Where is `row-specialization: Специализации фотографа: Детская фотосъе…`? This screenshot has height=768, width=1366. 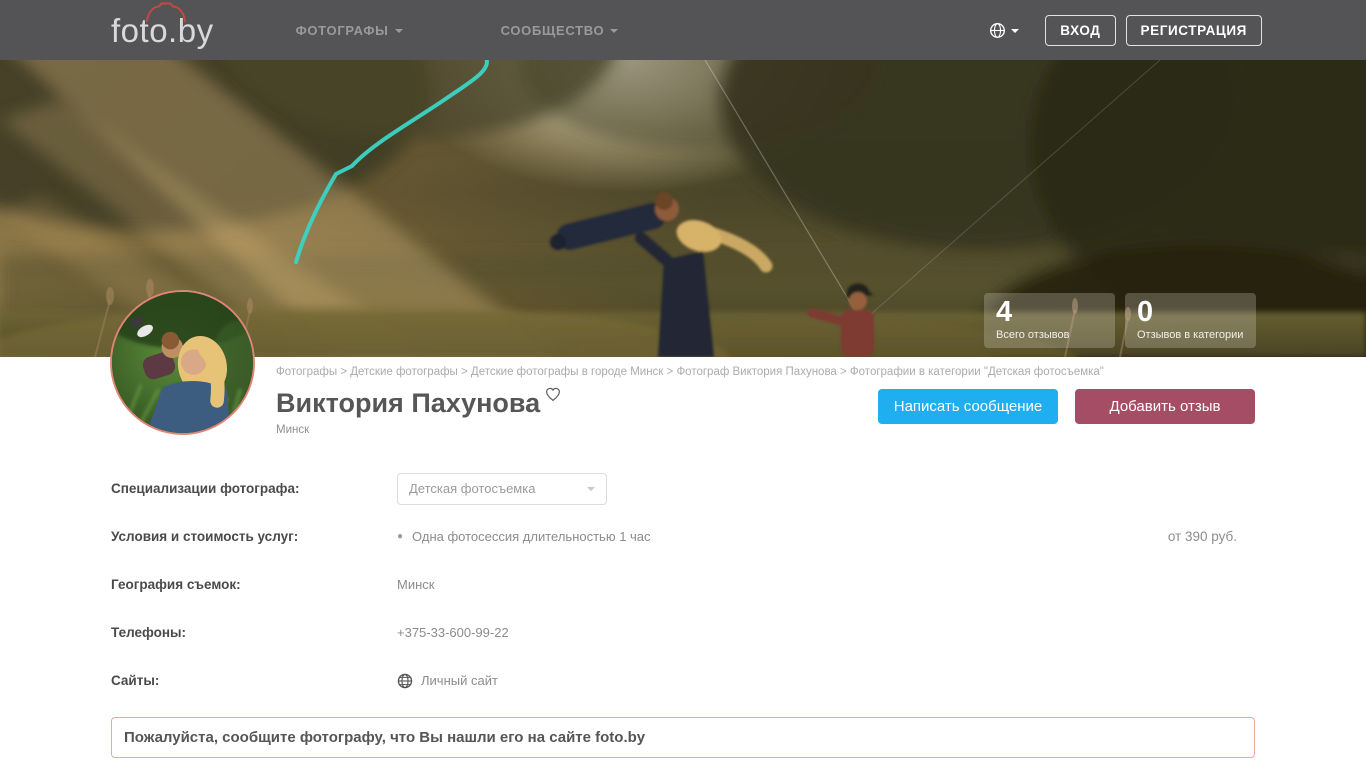 row-specialization: Специализации фотографа: Детская фотосъе… is located at coordinates (683, 488).